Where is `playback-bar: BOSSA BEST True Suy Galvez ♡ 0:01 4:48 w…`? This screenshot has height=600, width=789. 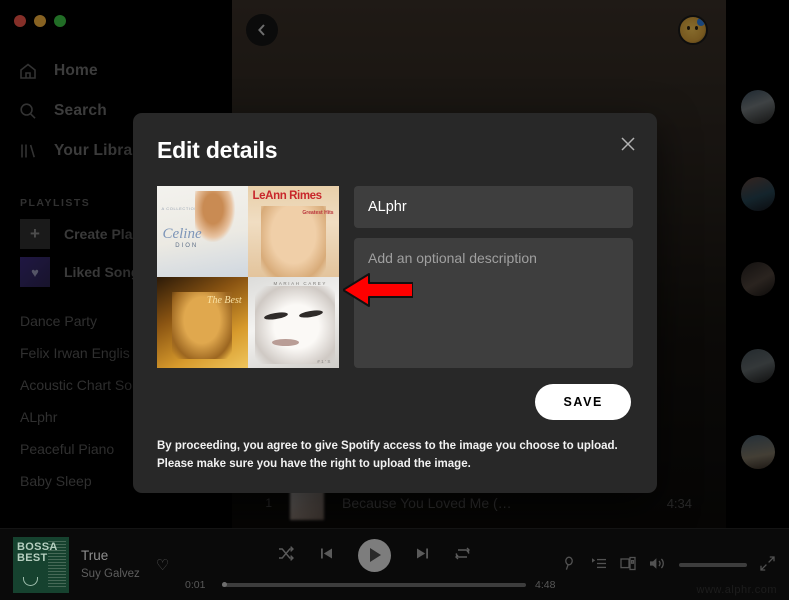
playback-bar: BOSSA BEST True Suy Galvez ♡ 0:01 4:48 w… is located at coordinates (394, 564).